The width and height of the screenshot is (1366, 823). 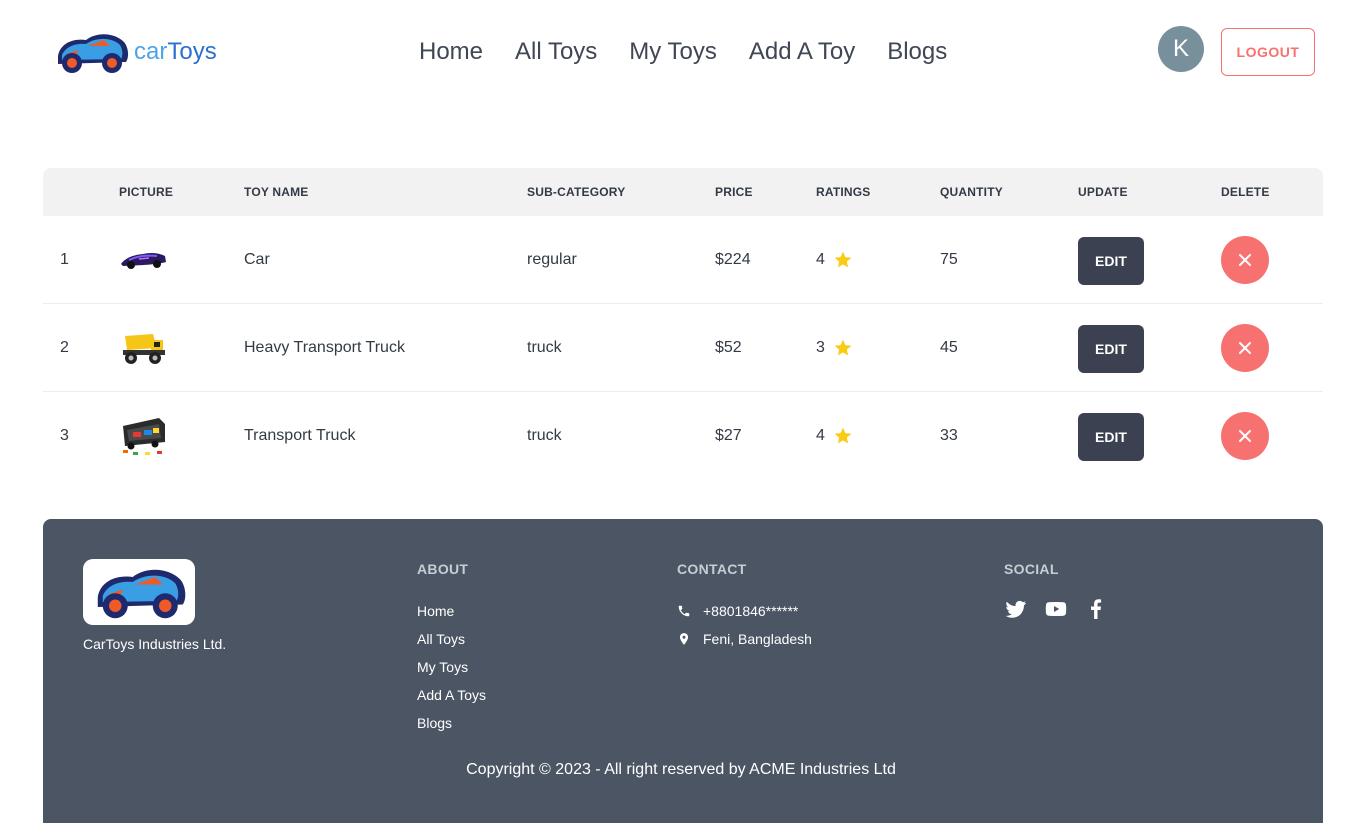 What do you see at coordinates (192, 51) in the screenshot?
I see `brand-name-part2: Toys` at bounding box center [192, 51].